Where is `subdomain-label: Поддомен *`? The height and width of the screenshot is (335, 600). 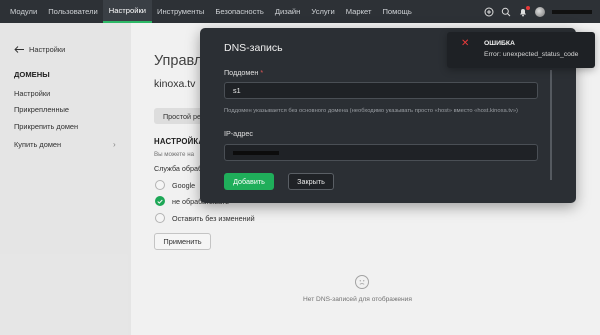 subdomain-label: Поддомен * is located at coordinates (243, 72).